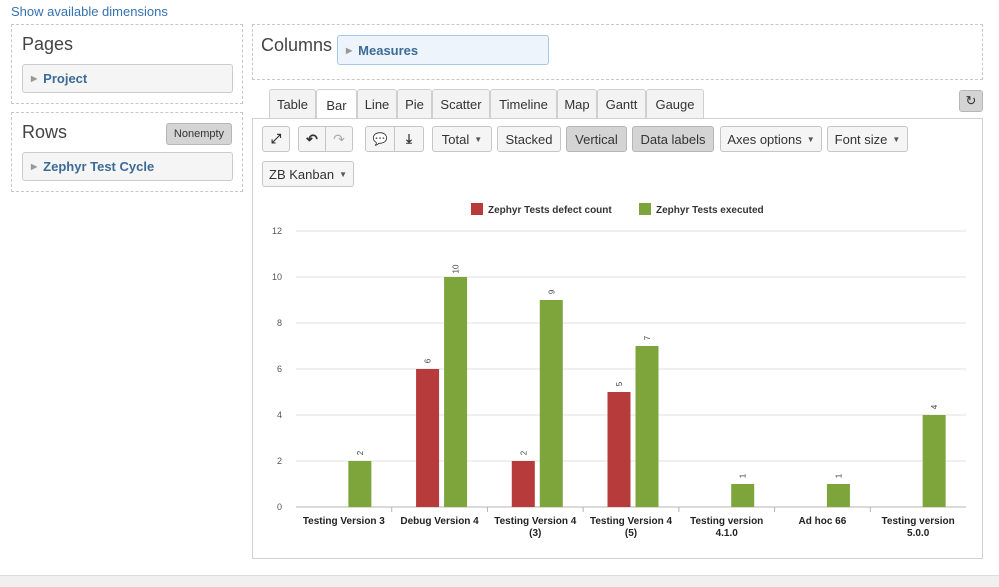 This screenshot has width=999, height=587. Describe the element at coordinates (551, 291) in the screenshot. I see `data-label: 9` at that location.